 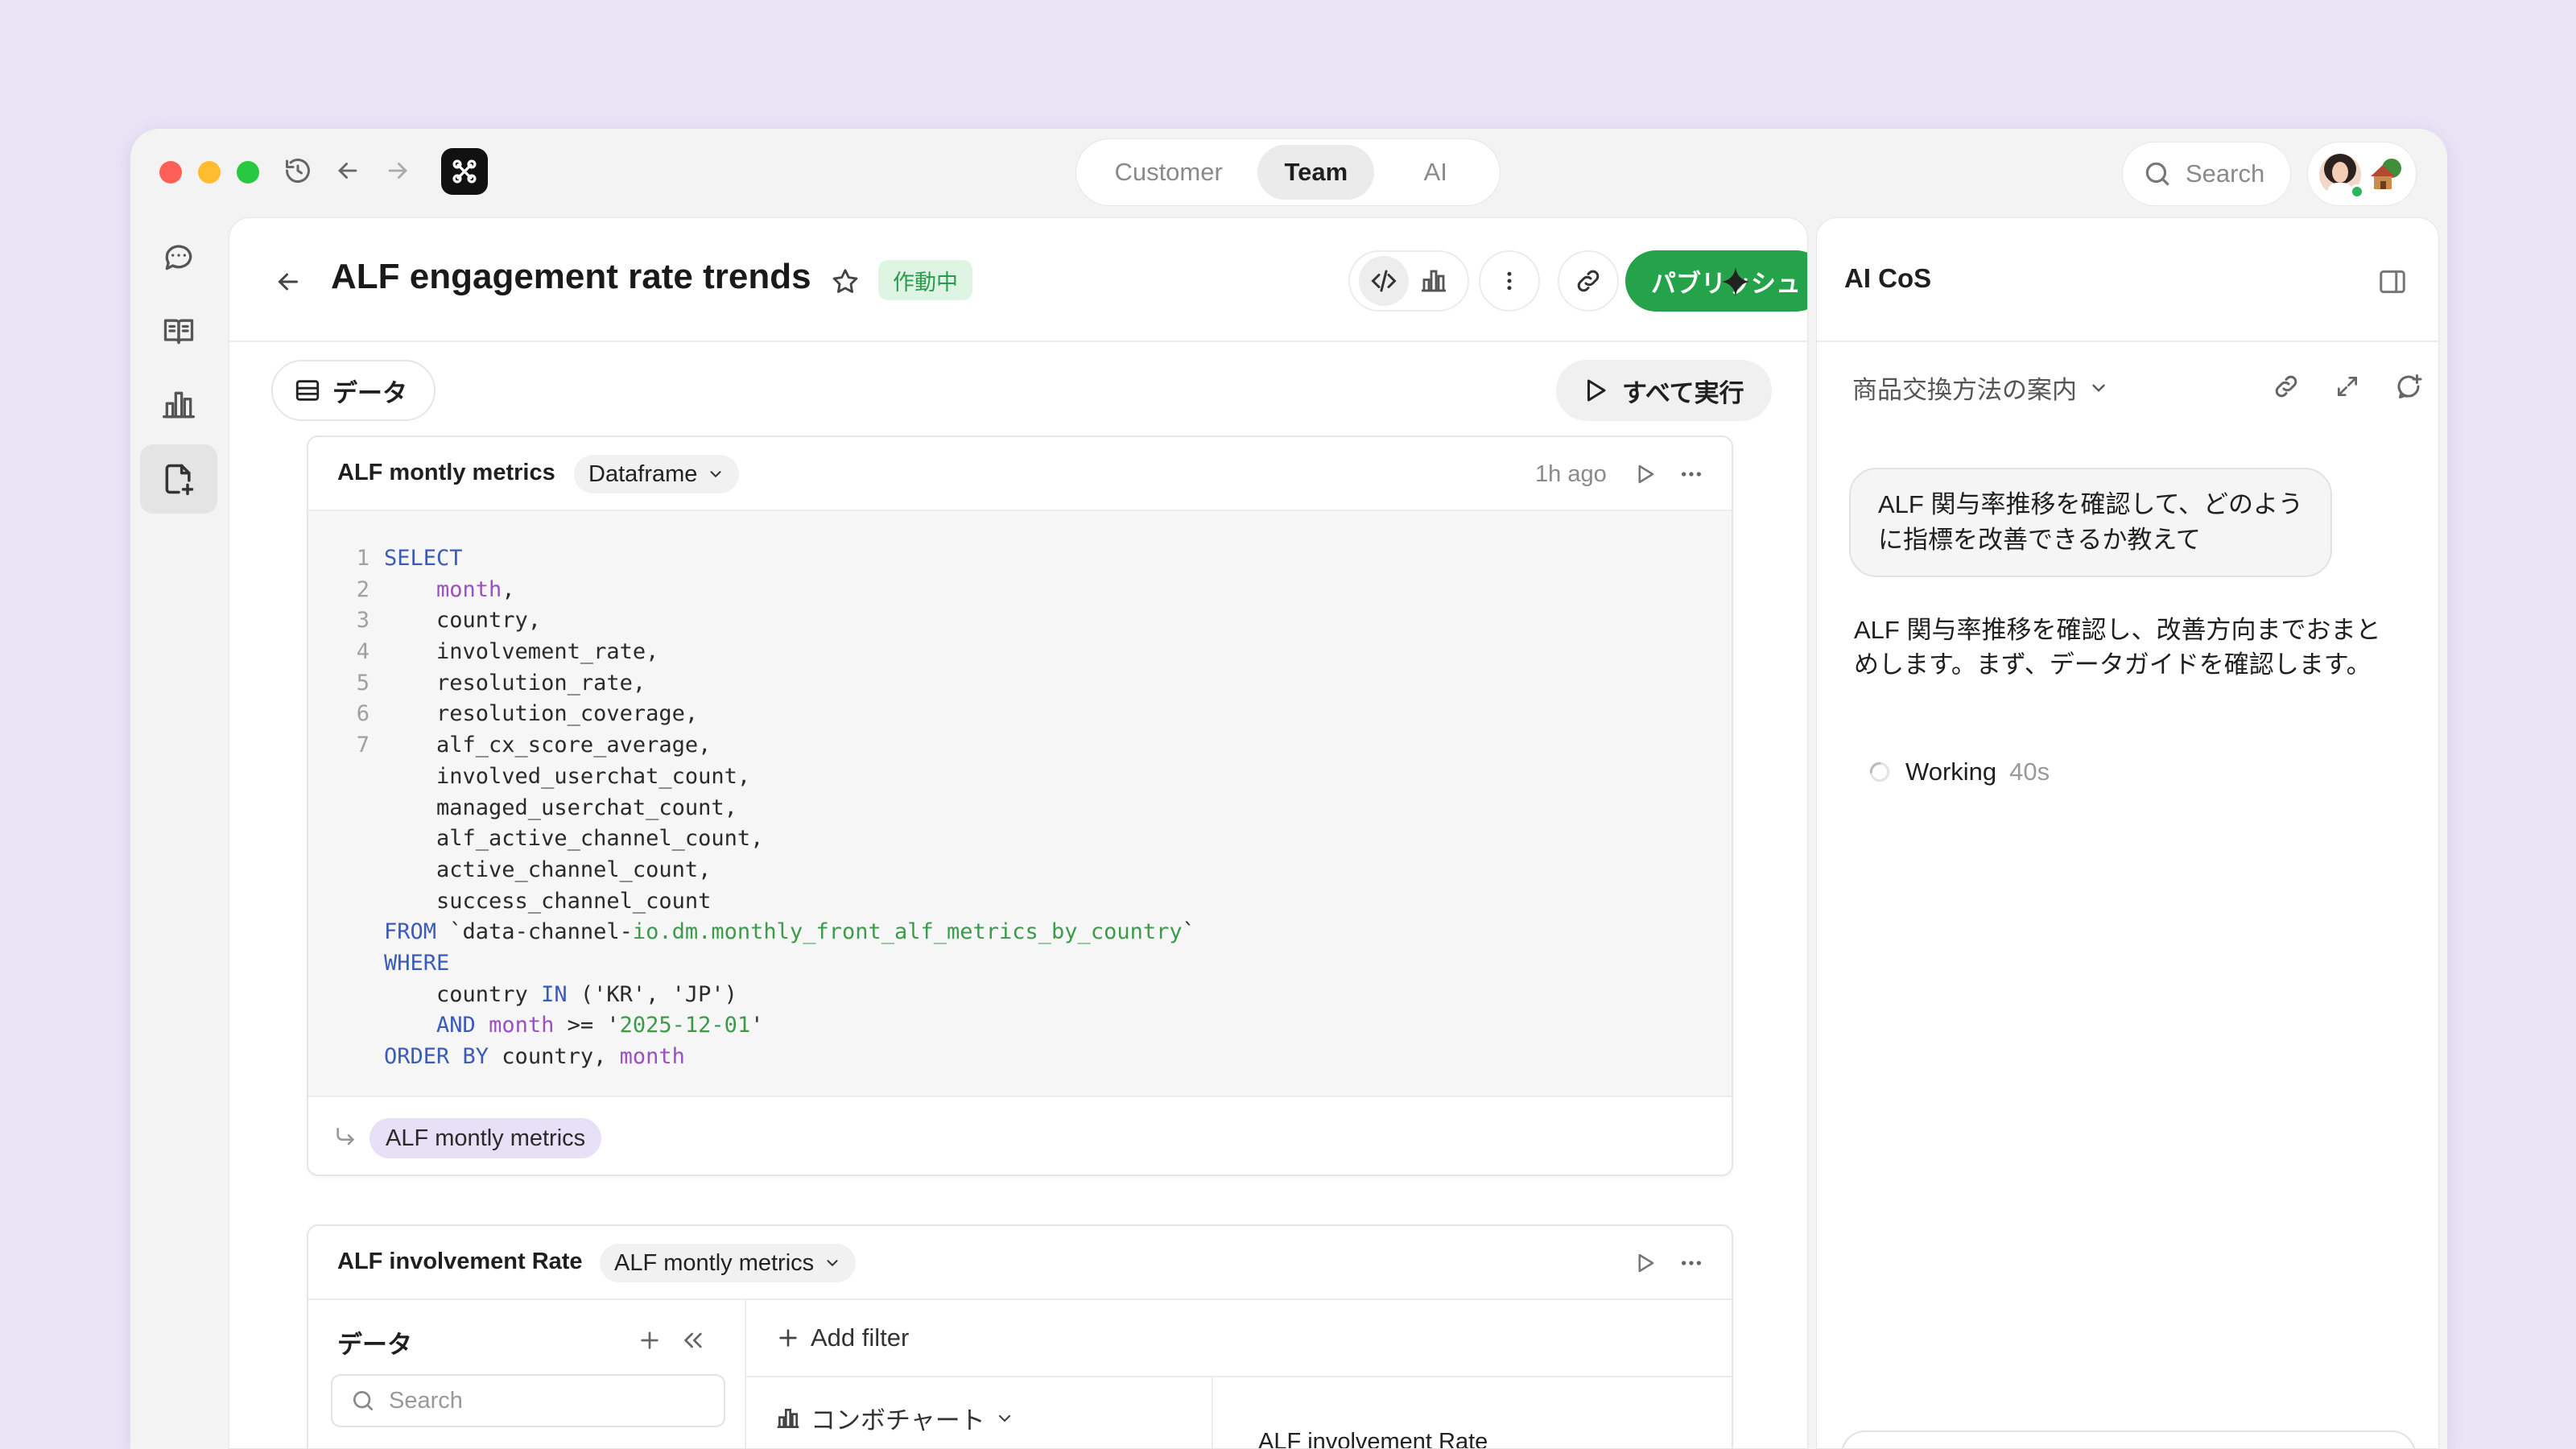 What do you see at coordinates (788, 1418) in the screenshot?
I see `bar-chart-icon` at bounding box center [788, 1418].